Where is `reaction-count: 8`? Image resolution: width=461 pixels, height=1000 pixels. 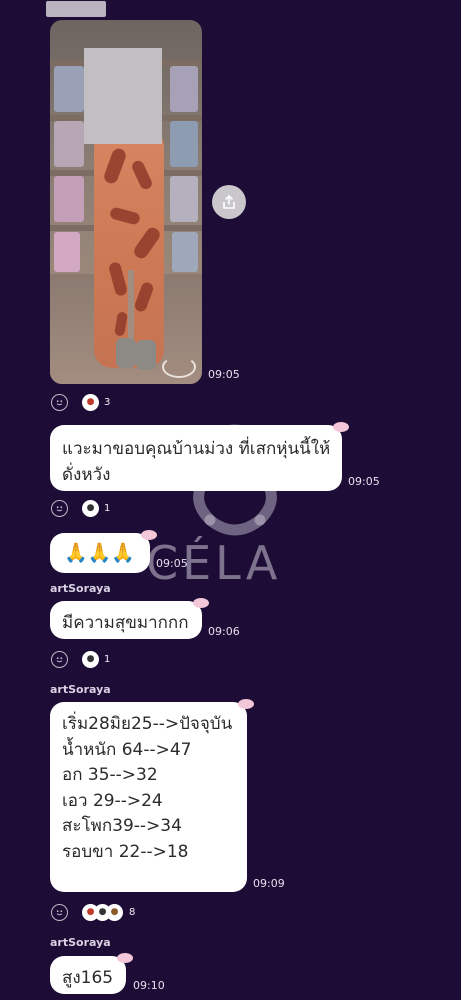 reaction-count: 8 is located at coordinates (132, 912).